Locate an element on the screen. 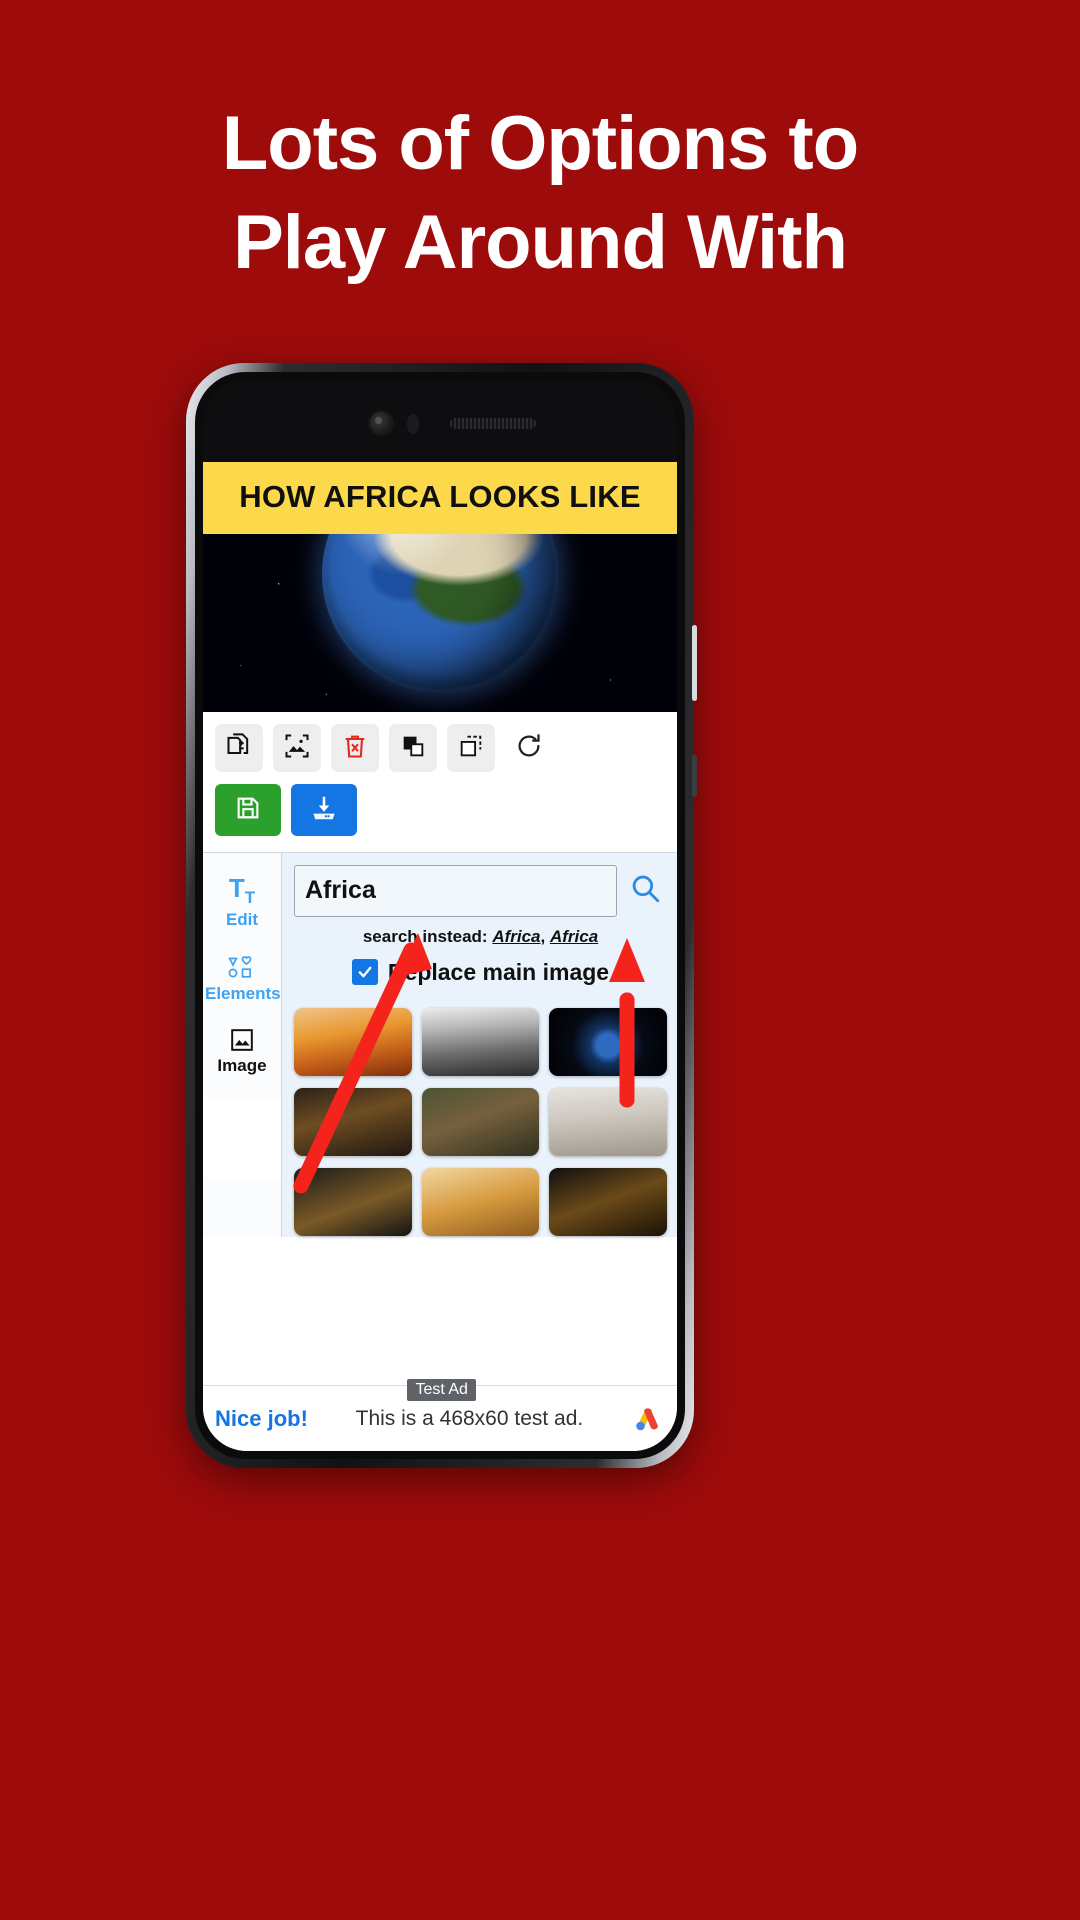 The image size is (1080, 1920). sidebar-item-elements-label: Elements is located at coordinates (243, 993).